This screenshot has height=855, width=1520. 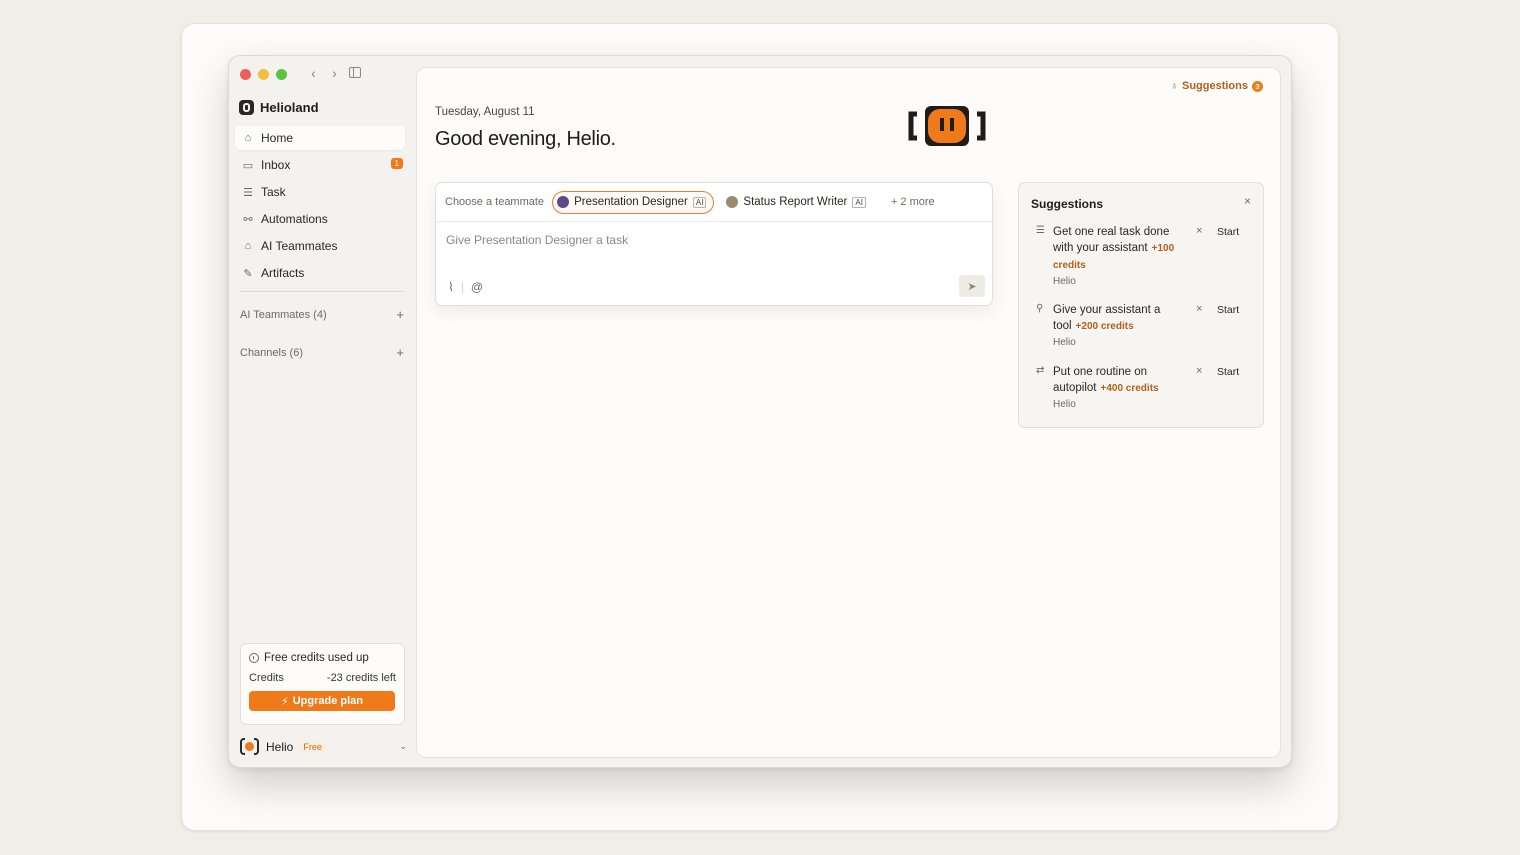 I want to click on upgrade-plan-button: ⚡ Upgrade plan, so click(x=322, y=701).